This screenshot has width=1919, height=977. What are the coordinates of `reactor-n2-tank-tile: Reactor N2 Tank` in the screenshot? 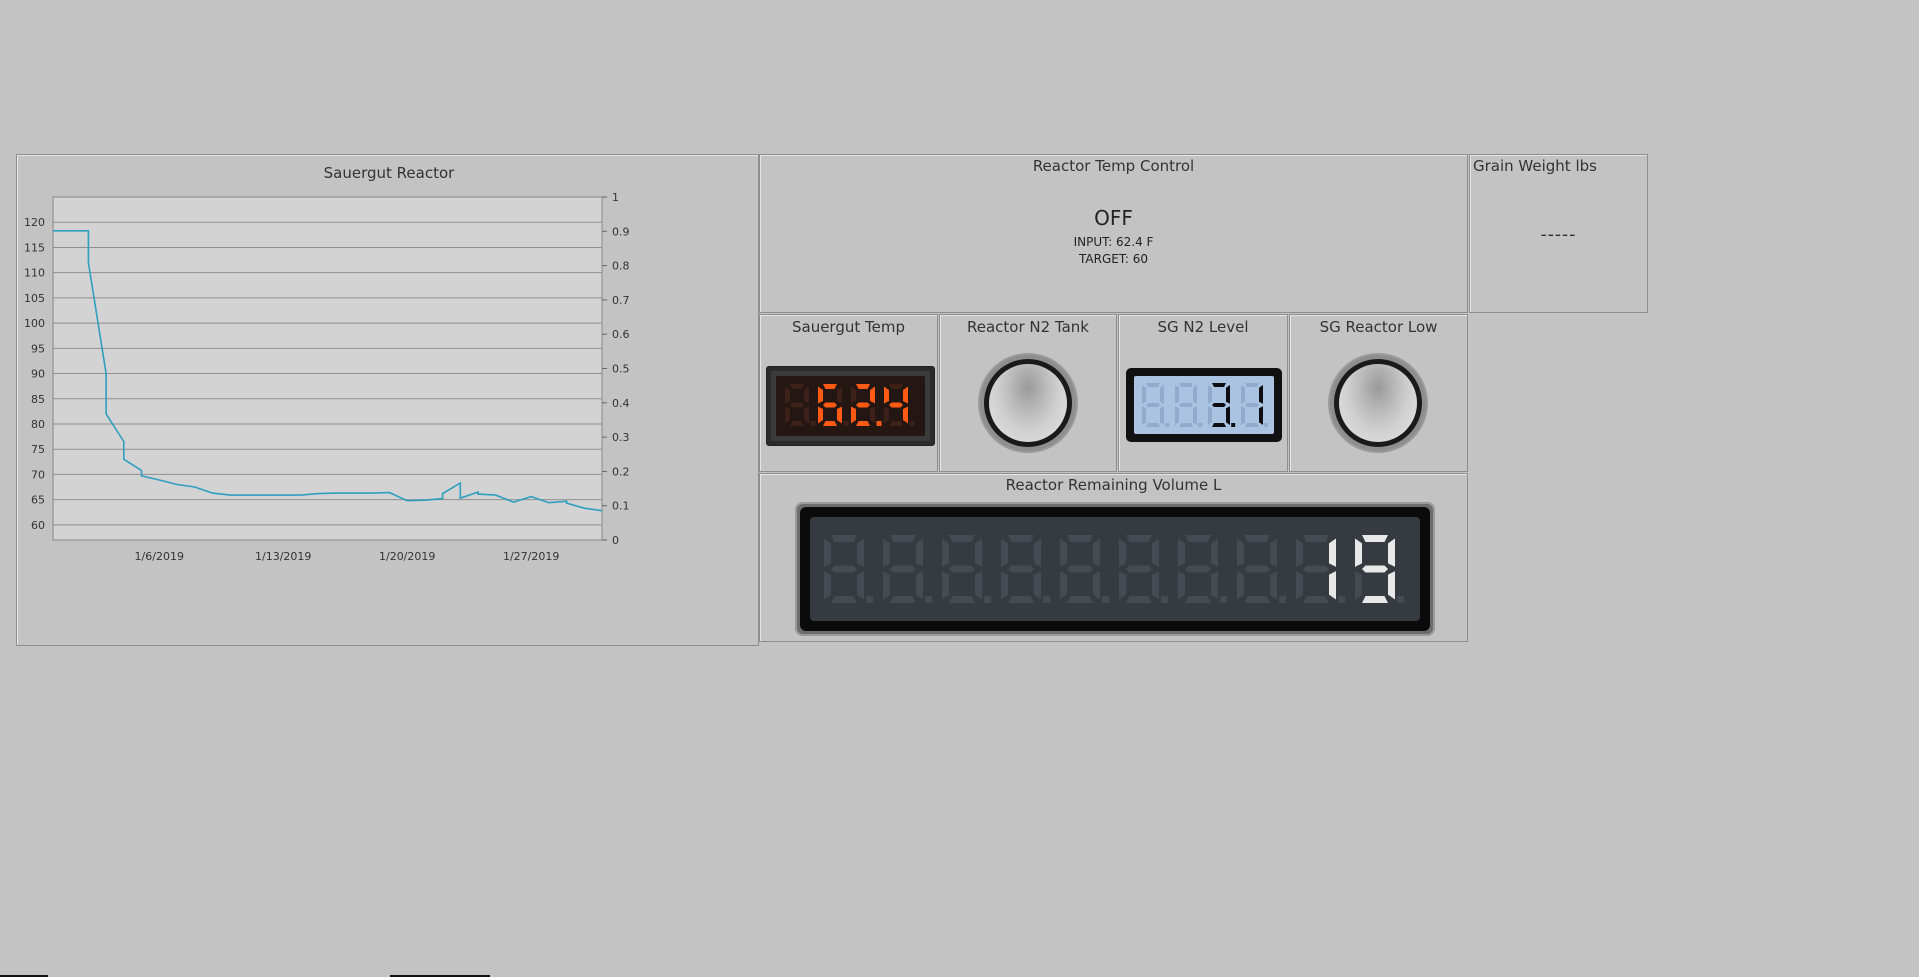 It's located at (1028, 393).